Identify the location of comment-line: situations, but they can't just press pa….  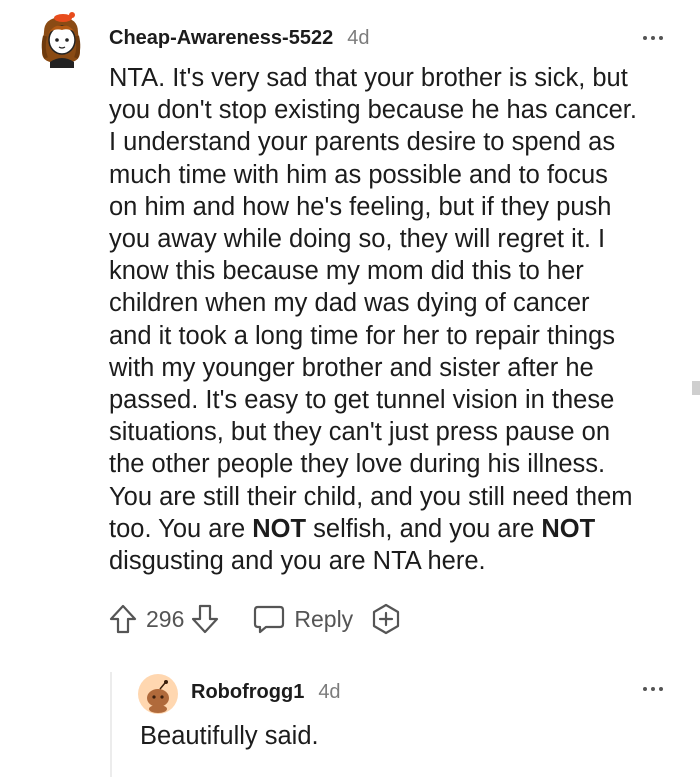
(359, 432).